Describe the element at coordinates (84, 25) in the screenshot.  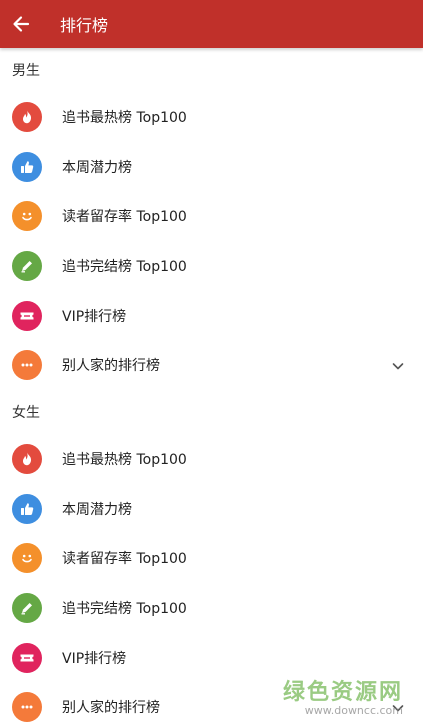
I see `page-title: 排行榜` at that location.